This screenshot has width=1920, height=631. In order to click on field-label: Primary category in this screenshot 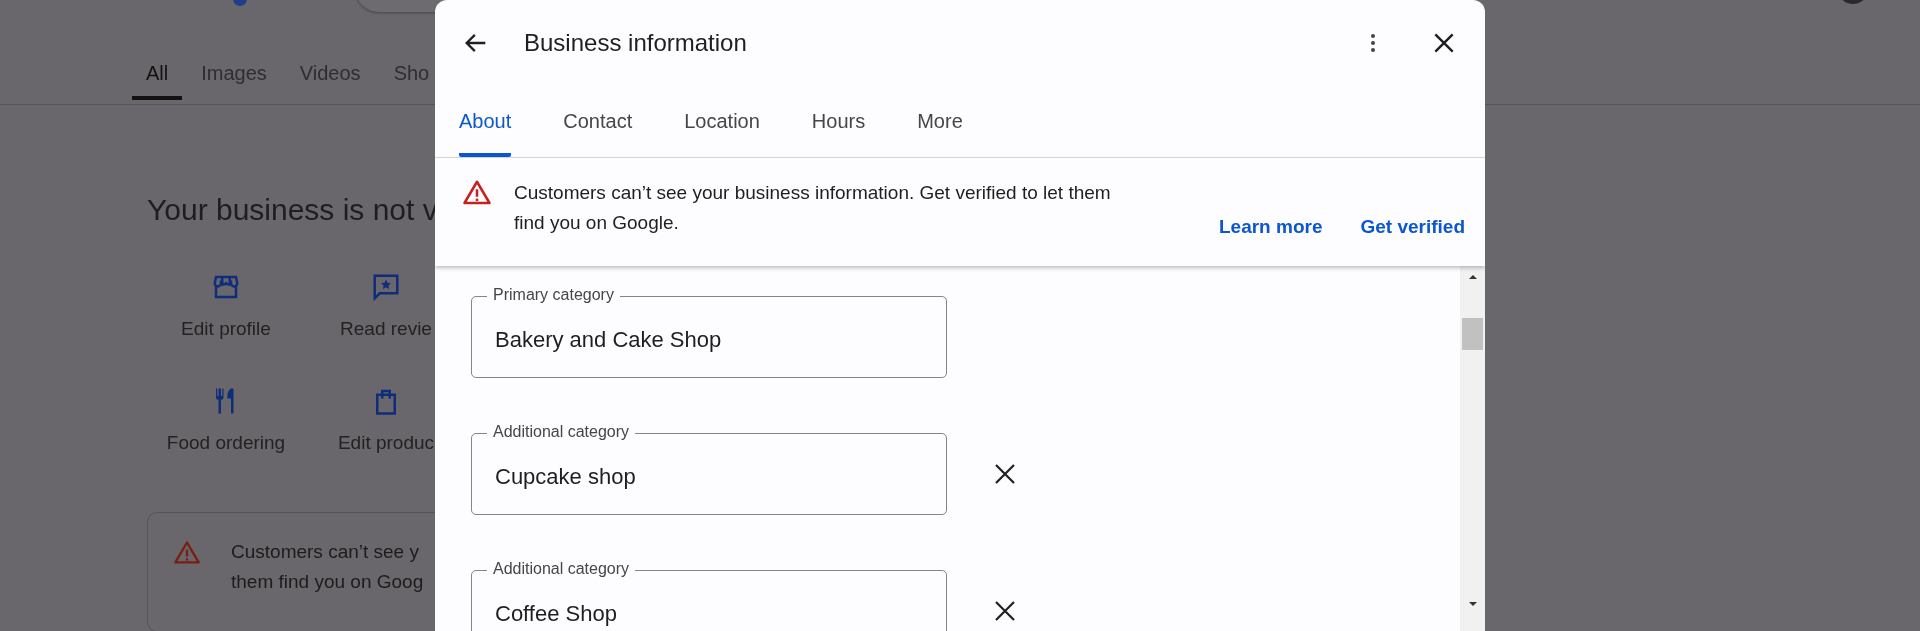, I will do `click(553, 295)`.